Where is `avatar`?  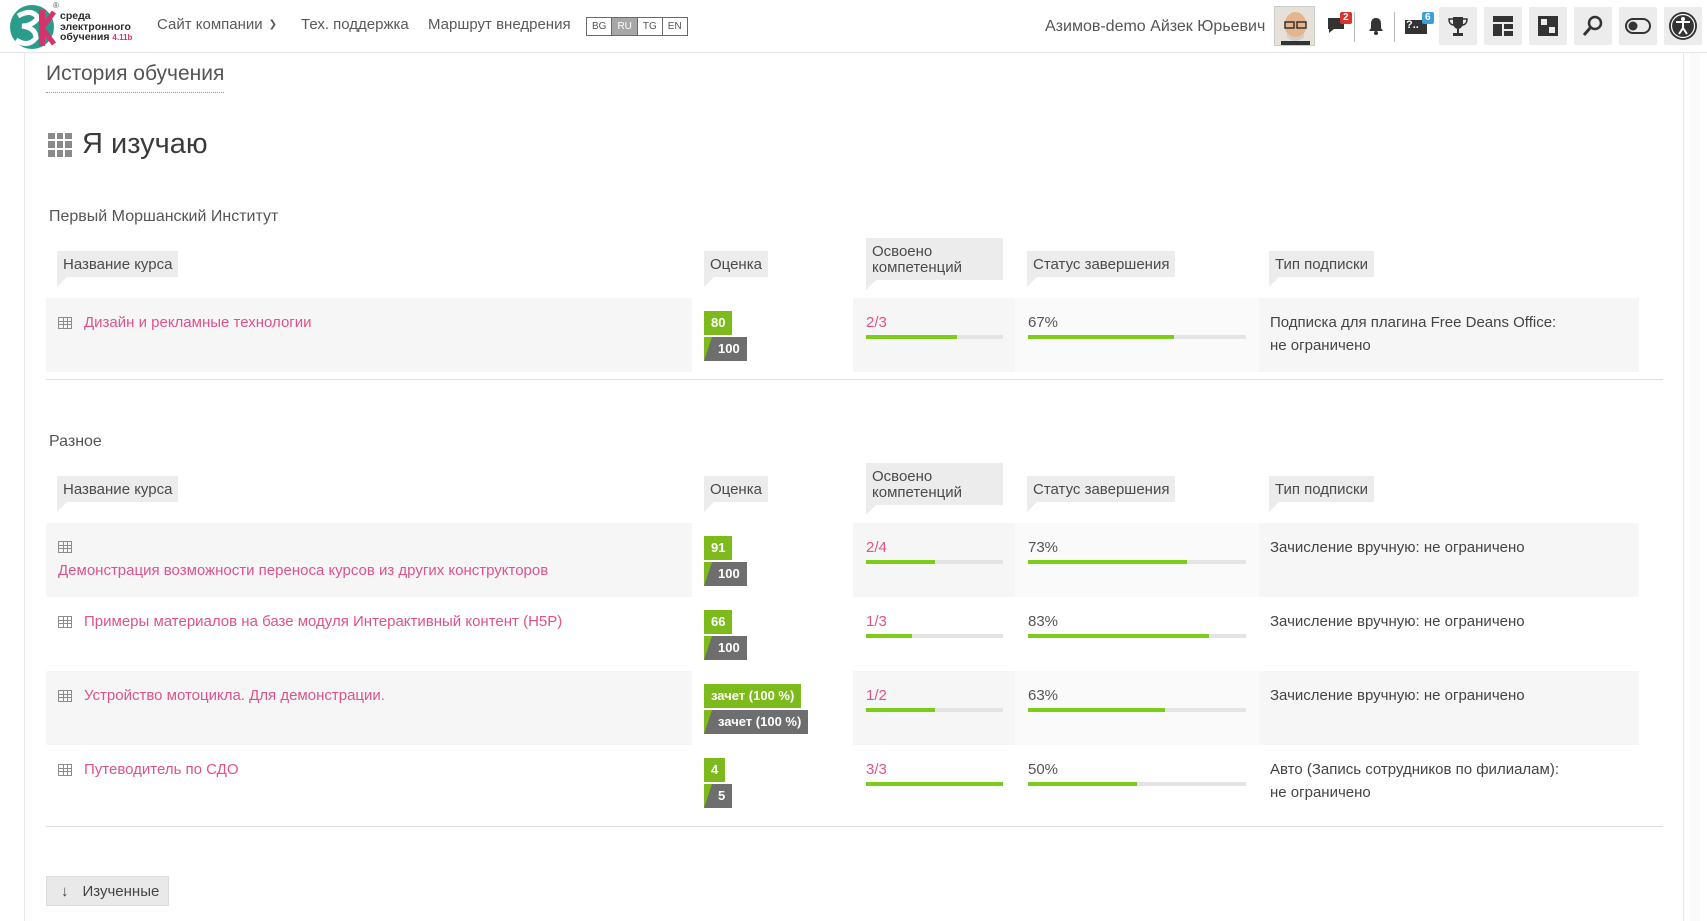 avatar is located at coordinates (1294, 26).